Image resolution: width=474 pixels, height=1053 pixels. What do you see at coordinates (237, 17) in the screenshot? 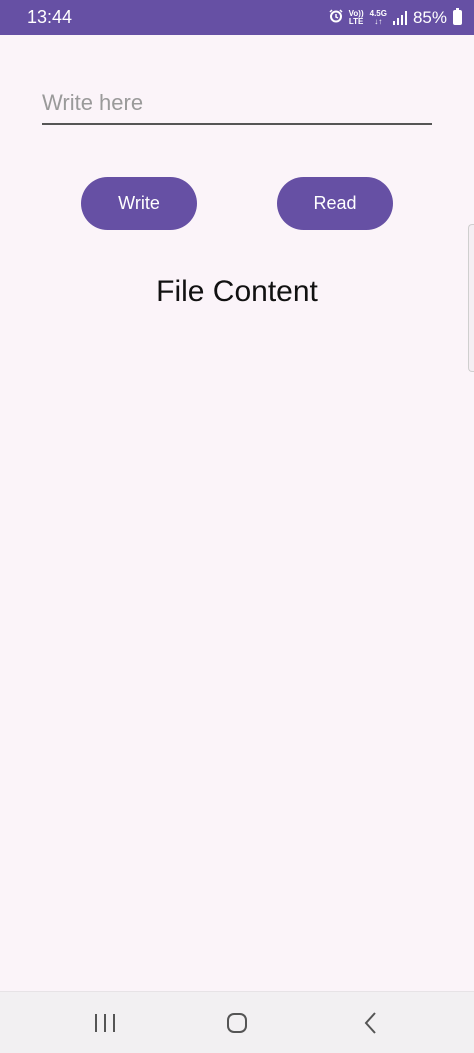
I see `status-bar: 13:44 Vo)) LTE 4.5G ↓↑ 85%` at bounding box center [237, 17].